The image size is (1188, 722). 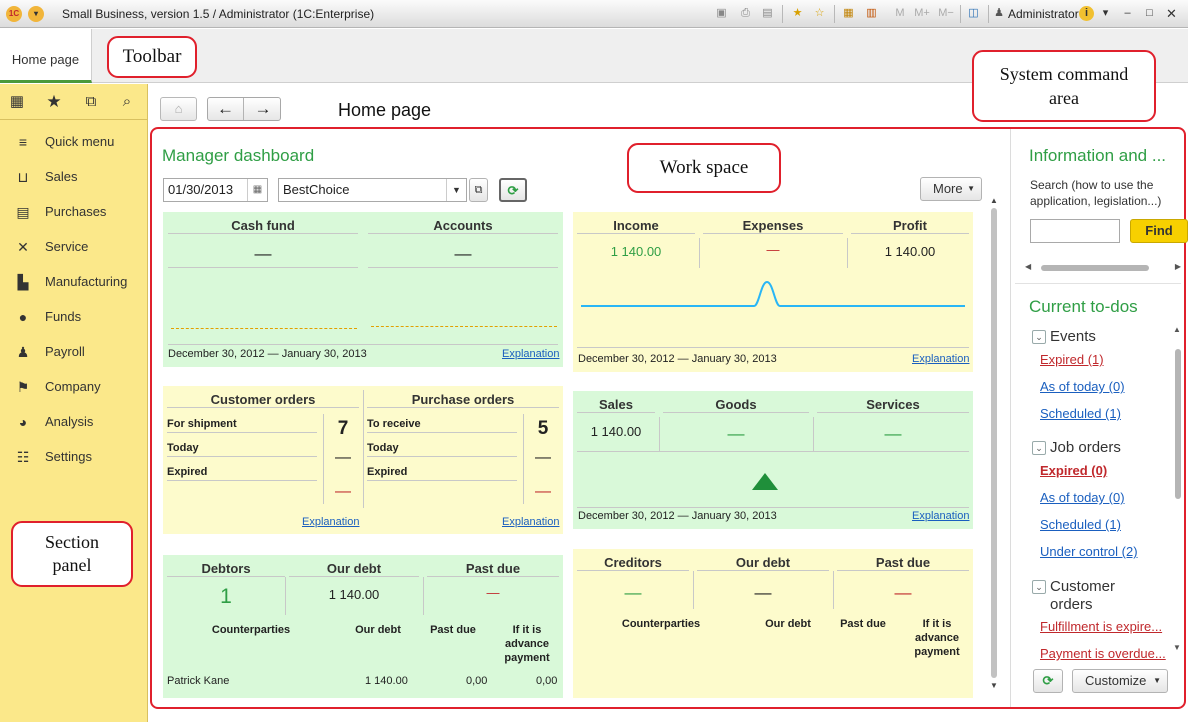 What do you see at coordinates (1039, 587) in the screenshot?
I see `collapse-customer-orders-icon: ⌄` at bounding box center [1039, 587].